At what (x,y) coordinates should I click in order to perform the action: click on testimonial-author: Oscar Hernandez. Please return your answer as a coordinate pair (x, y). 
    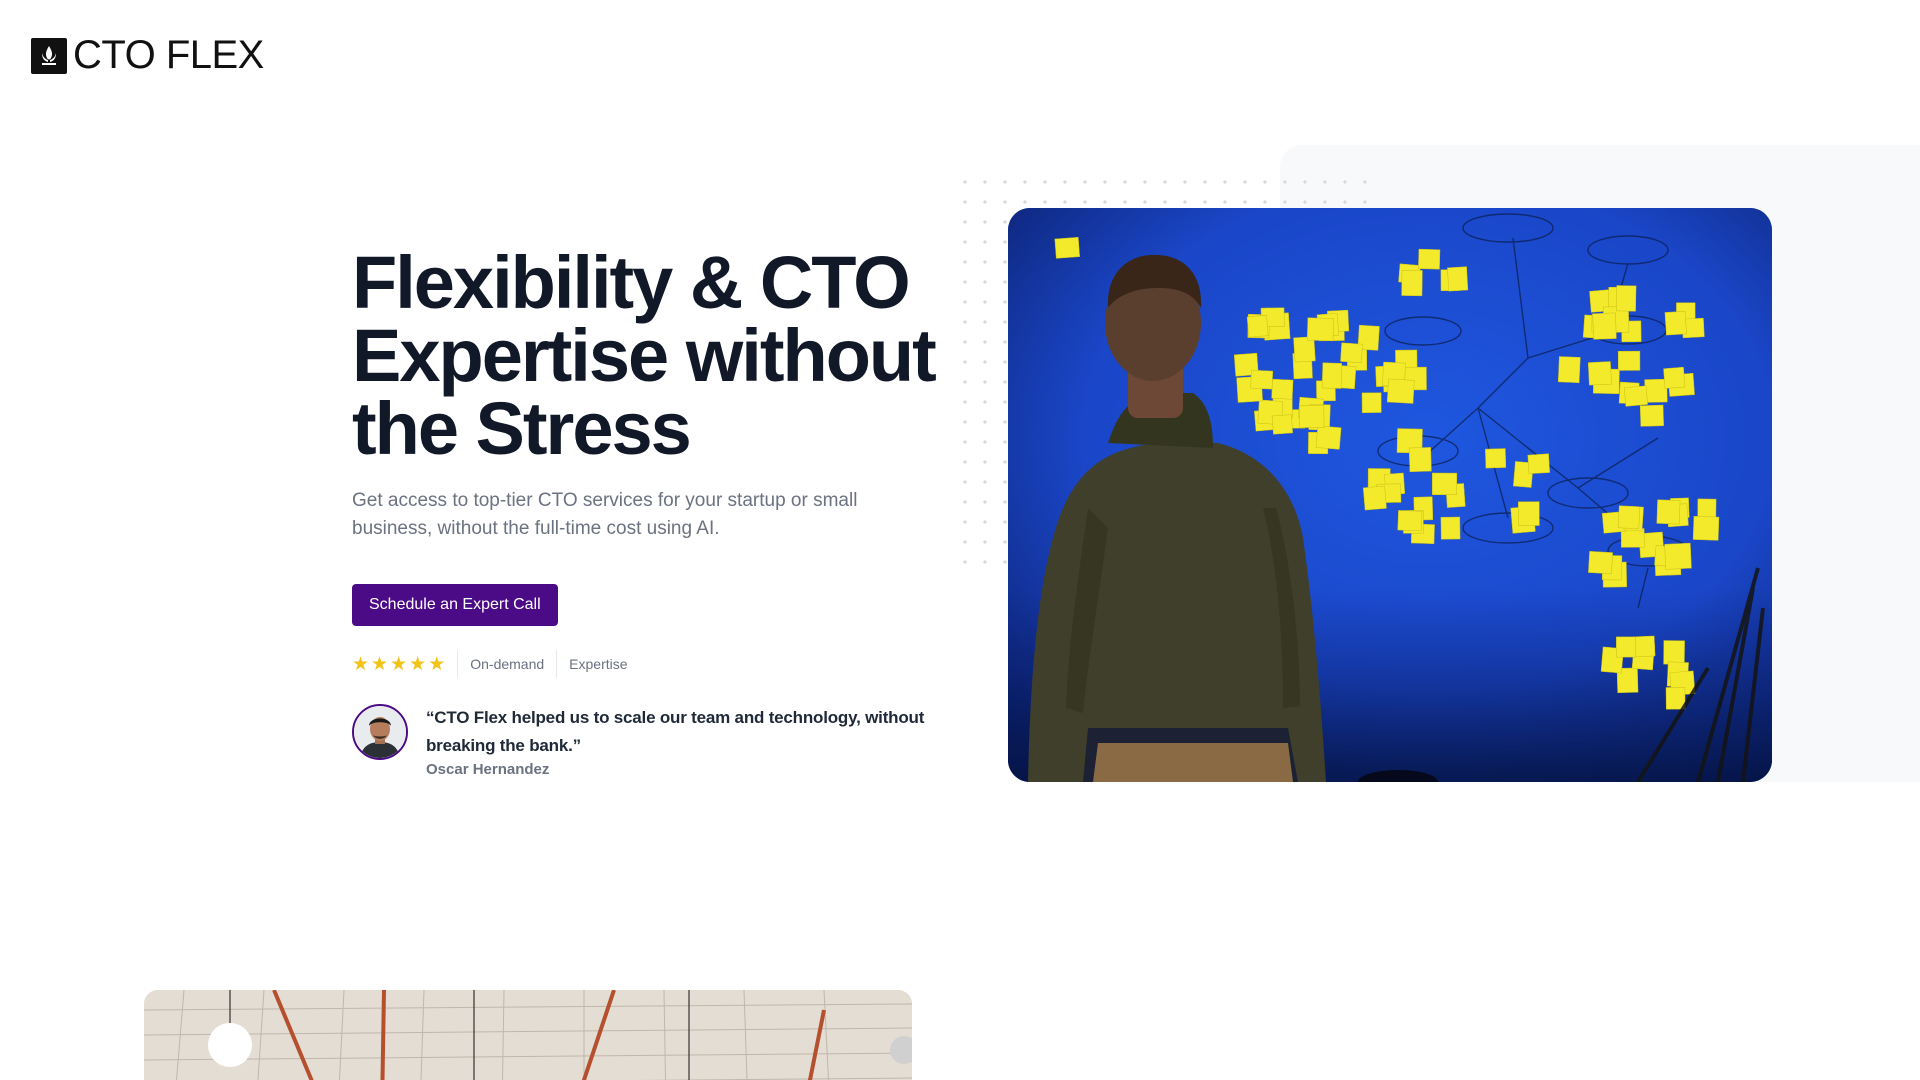
    Looking at the image, I should click on (488, 769).